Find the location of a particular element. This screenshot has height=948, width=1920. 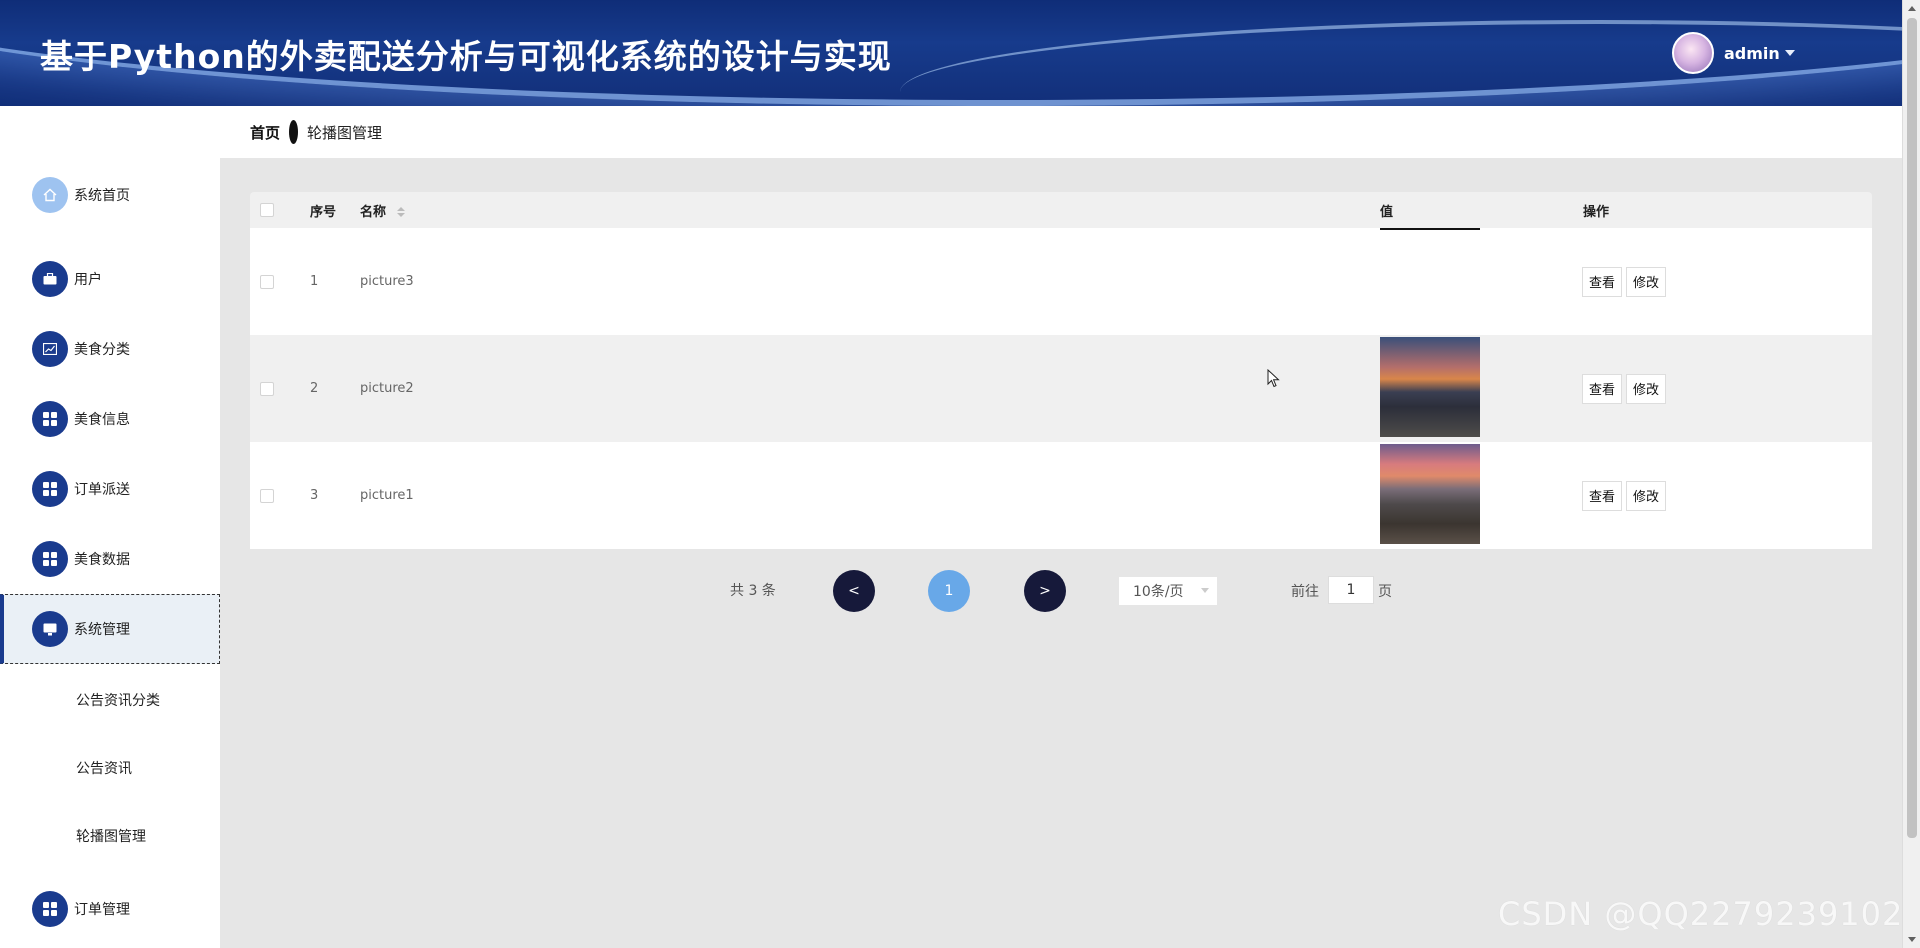

table-row: 1 picture3 查看 修改 is located at coordinates (1061, 281).